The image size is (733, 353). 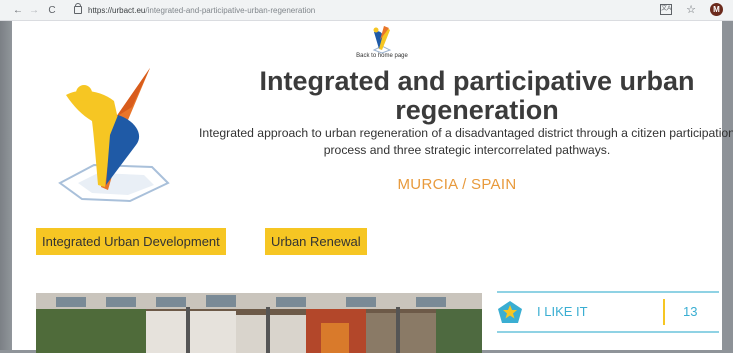 What do you see at coordinates (131, 241) in the screenshot?
I see `tag-integrated-urban-development: Integrated Urban Development` at bounding box center [131, 241].